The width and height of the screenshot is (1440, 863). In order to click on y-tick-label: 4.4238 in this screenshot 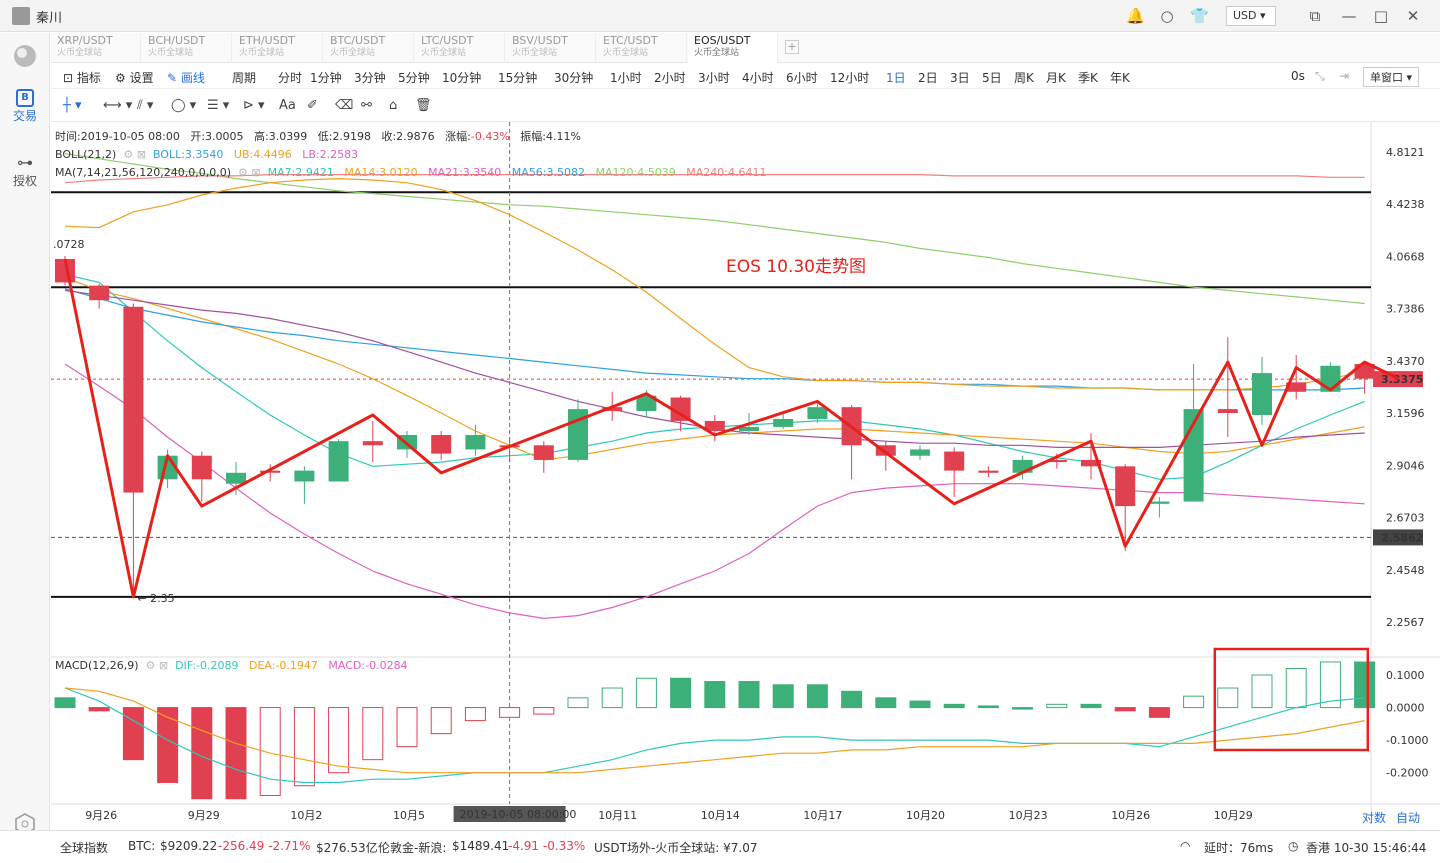, I will do `click(1405, 204)`.